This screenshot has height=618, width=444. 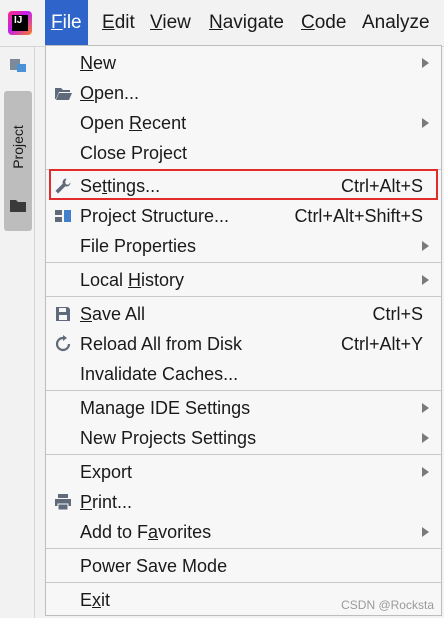 I want to click on menu-bar: IJ File Edit View Navigate Code Analyze, so click(x=222, y=23).